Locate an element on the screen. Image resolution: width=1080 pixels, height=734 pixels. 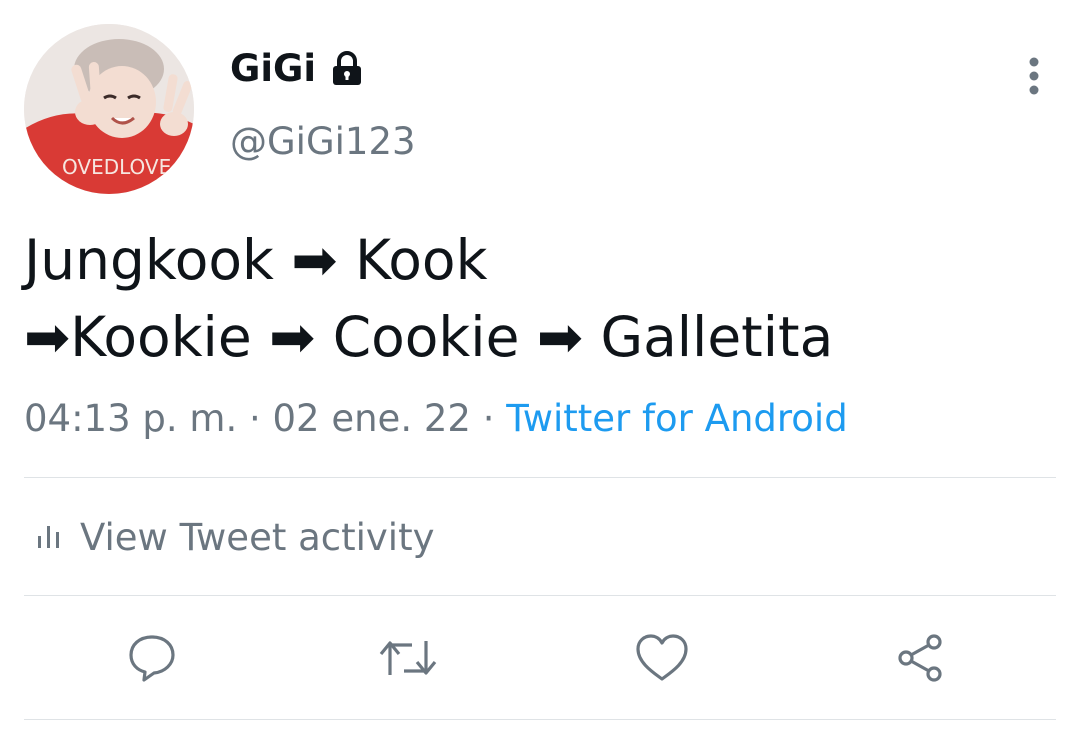
tweet-text-line: Jungkook ➡ Kook is located at coordinates (256, 260).